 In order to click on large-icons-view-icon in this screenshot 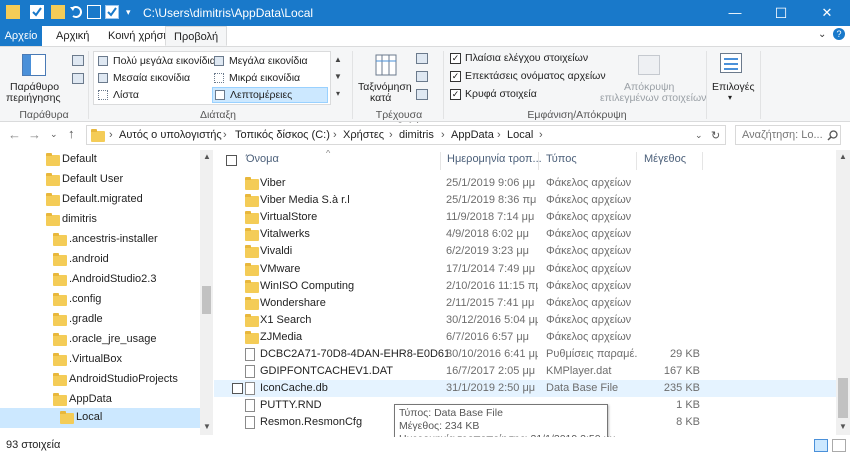, I will do `click(839, 445)`.